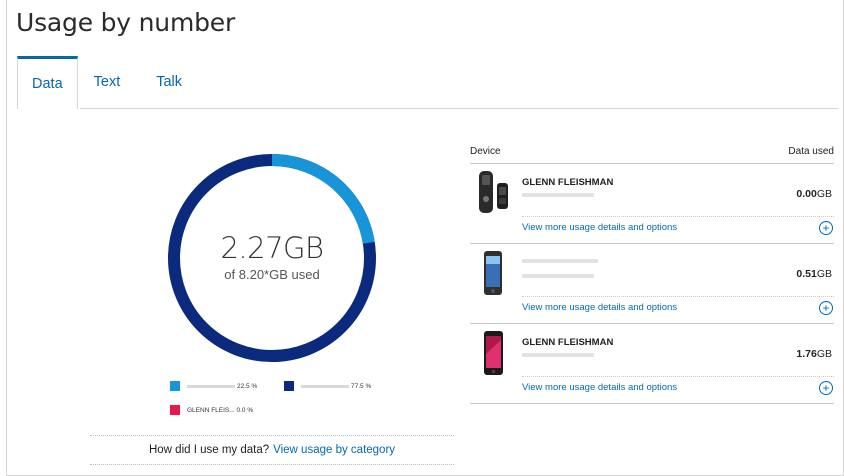 The width and height of the screenshot is (844, 476). Describe the element at coordinates (334, 450) in the screenshot. I see `view-usage-by-category-link: View usage by category` at that location.